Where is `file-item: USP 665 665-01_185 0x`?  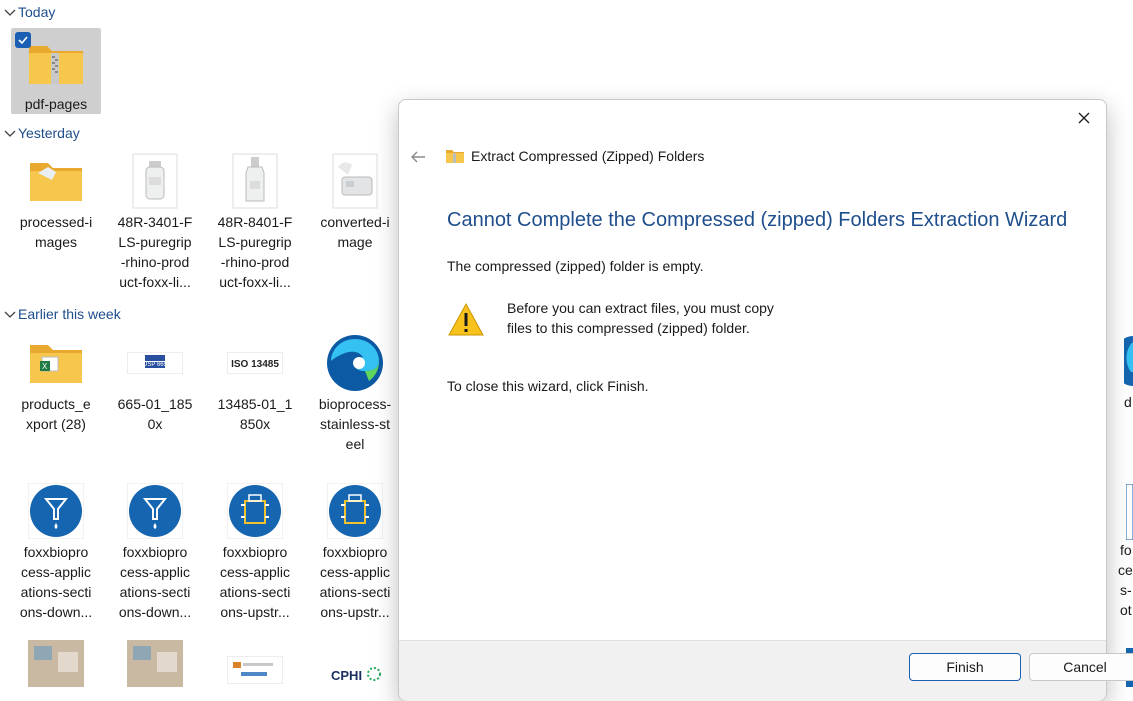 file-item: USP 665 665-01_185 0x is located at coordinates (155, 383).